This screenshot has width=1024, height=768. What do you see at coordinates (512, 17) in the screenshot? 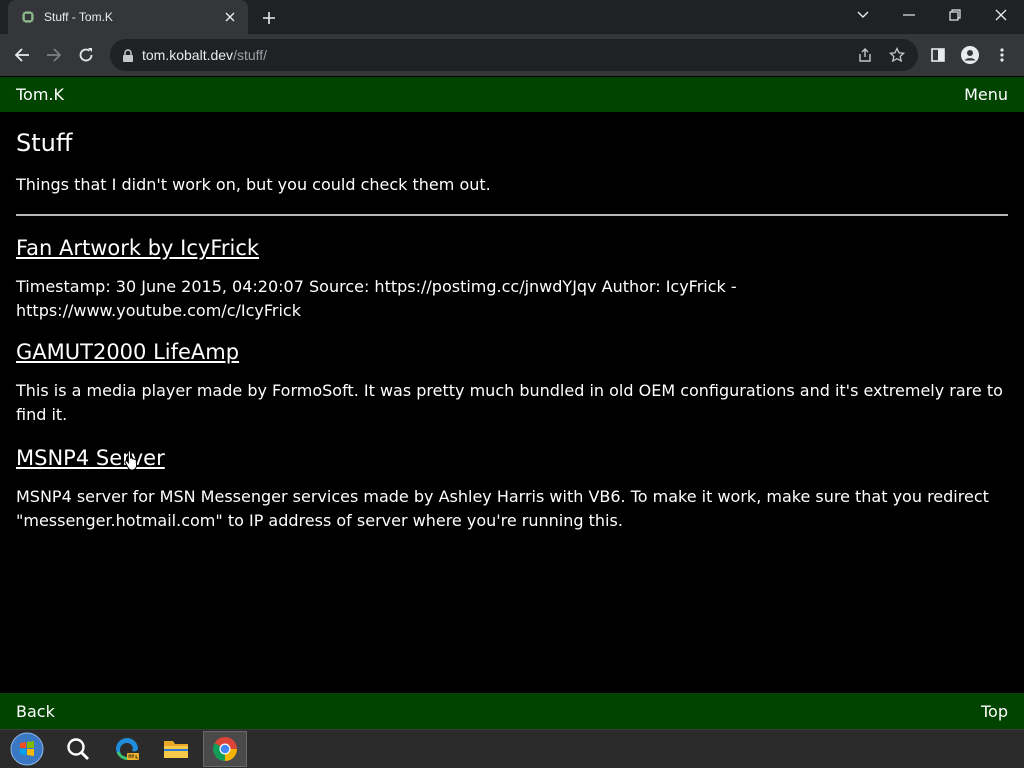
I see `tab-bar: Stuff - Tom.K` at bounding box center [512, 17].